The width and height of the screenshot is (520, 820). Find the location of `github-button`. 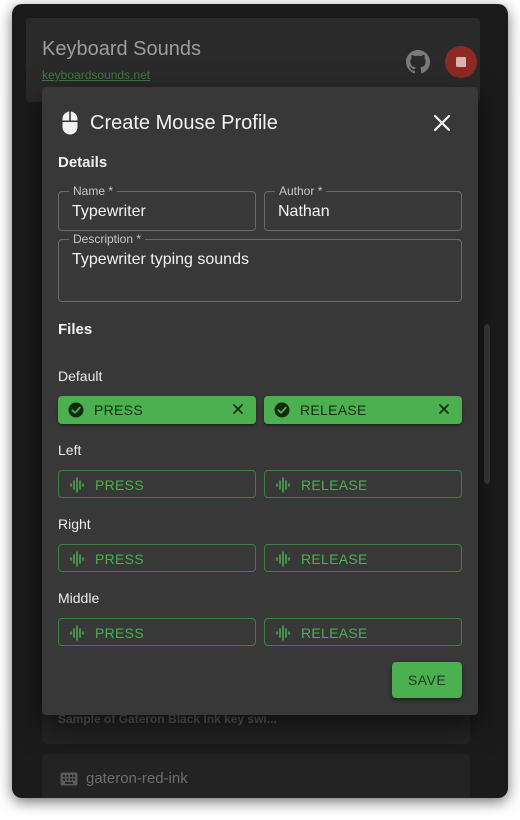

github-button is located at coordinates (418, 62).